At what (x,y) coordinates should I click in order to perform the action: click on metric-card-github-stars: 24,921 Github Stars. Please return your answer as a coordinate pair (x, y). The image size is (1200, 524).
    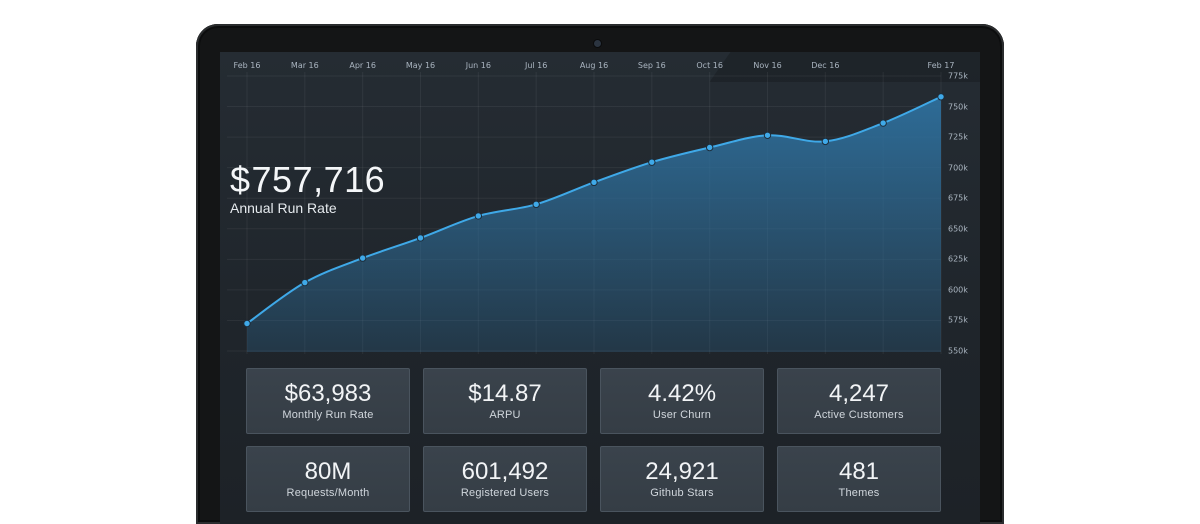
    Looking at the image, I should click on (682, 479).